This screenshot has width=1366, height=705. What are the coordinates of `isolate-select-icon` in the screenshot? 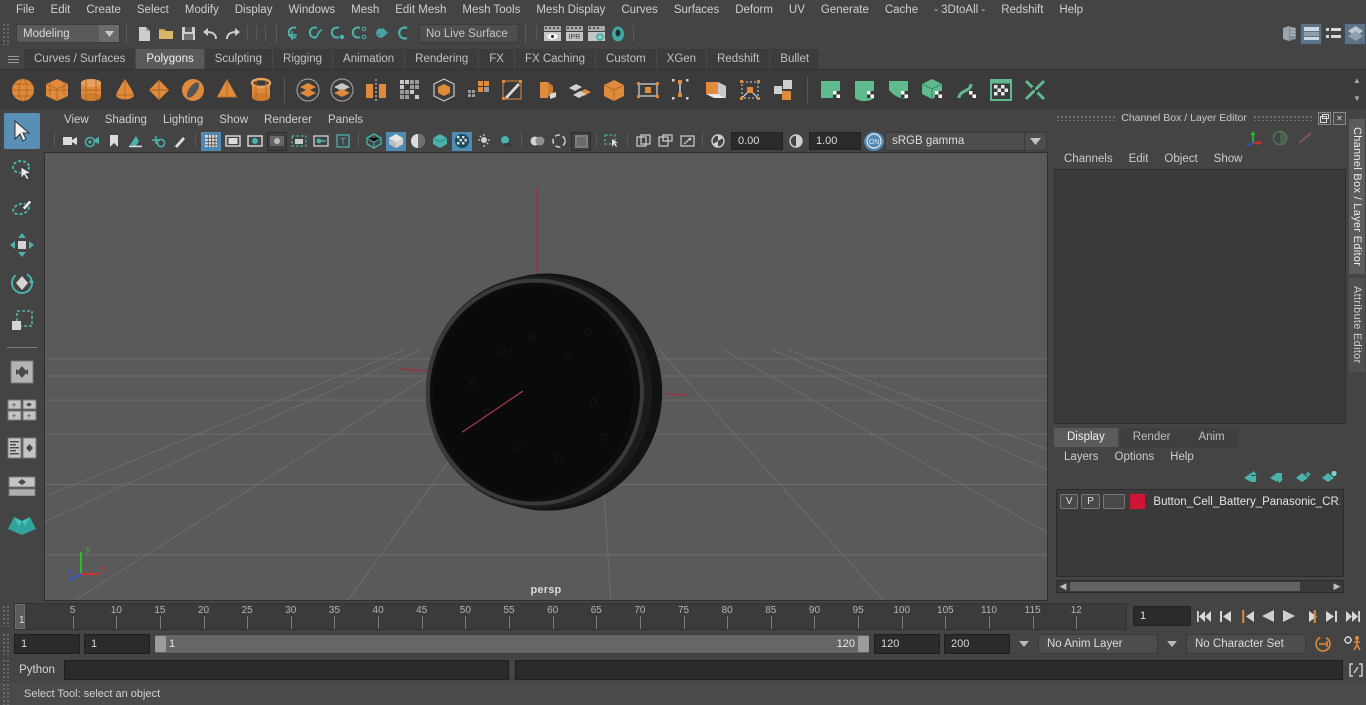 It's located at (612, 141).